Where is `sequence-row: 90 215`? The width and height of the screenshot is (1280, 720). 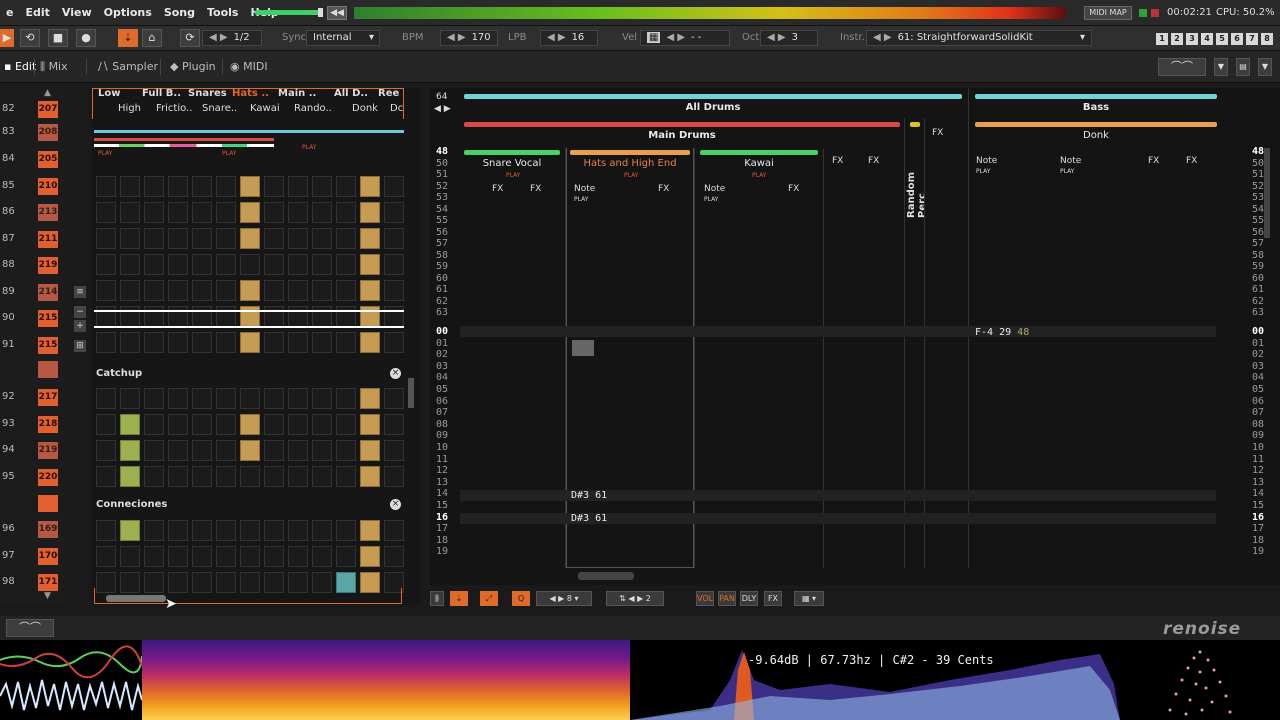
sequence-row: 90 215 is located at coordinates (32, 318).